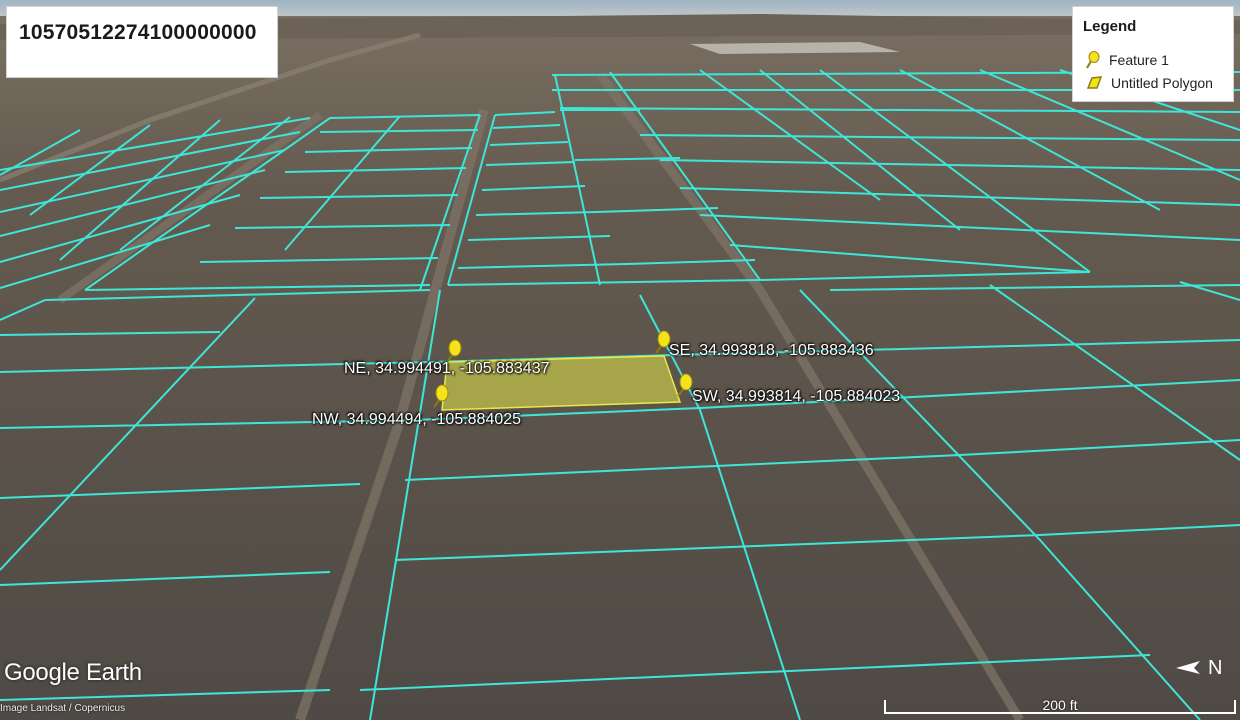 Image resolution: width=1240 pixels, height=720 pixels. I want to click on legend-panel: Legend Feature 1 Untitled Polygon, so click(1153, 54).